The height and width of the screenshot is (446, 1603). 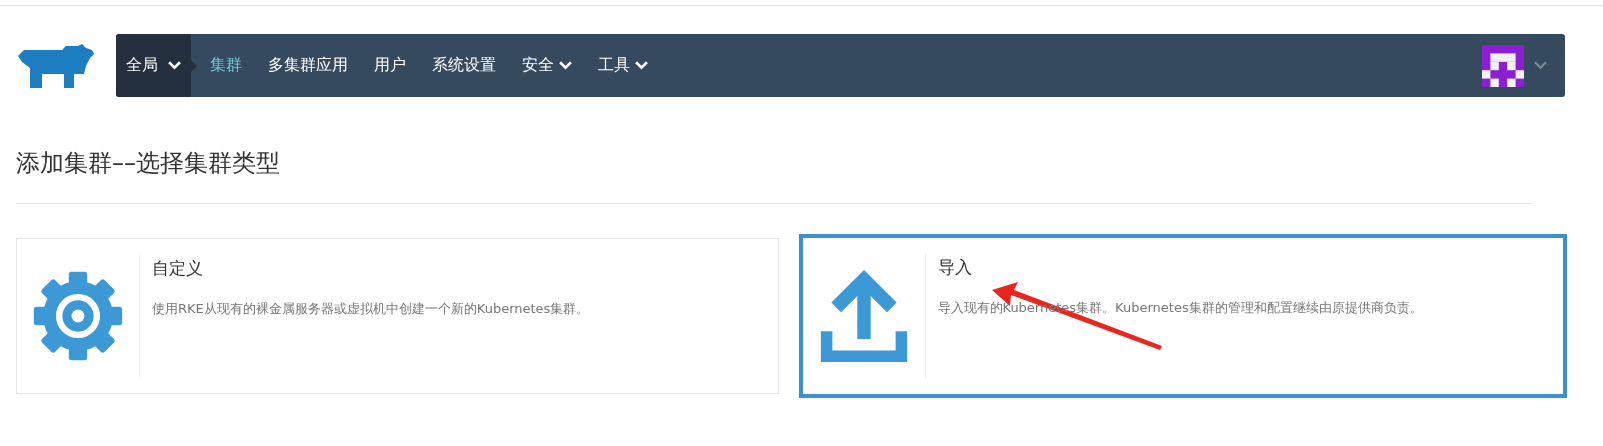 What do you see at coordinates (1503, 65) in the screenshot?
I see `avatar-icon` at bounding box center [1503, 65].